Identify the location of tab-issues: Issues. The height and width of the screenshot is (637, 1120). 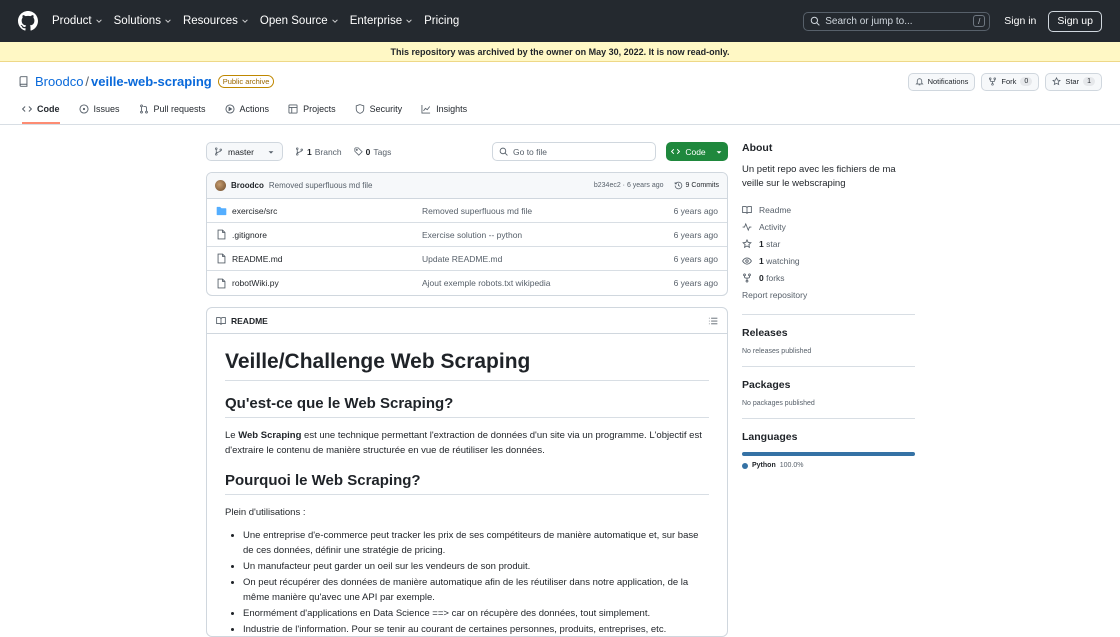
(99, 114).